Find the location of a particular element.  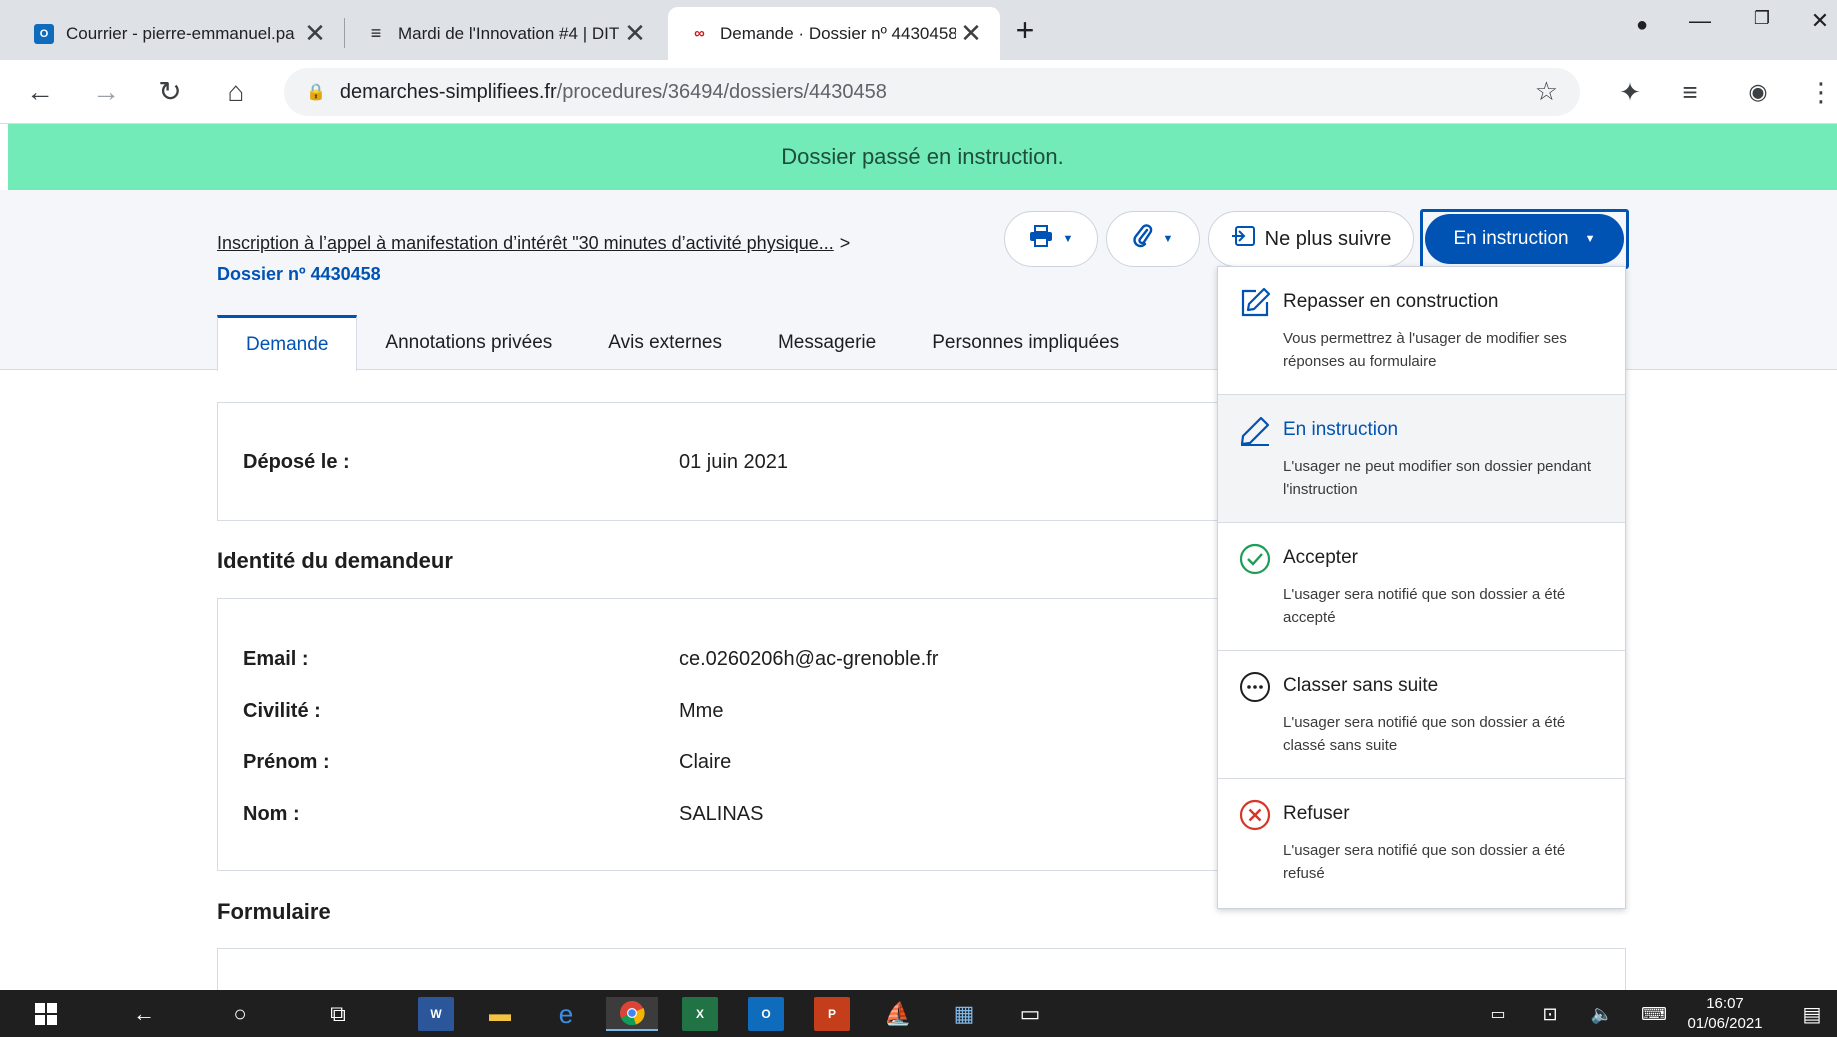

notifications-icon: ▤ is located at coordinates (1812, 1014).